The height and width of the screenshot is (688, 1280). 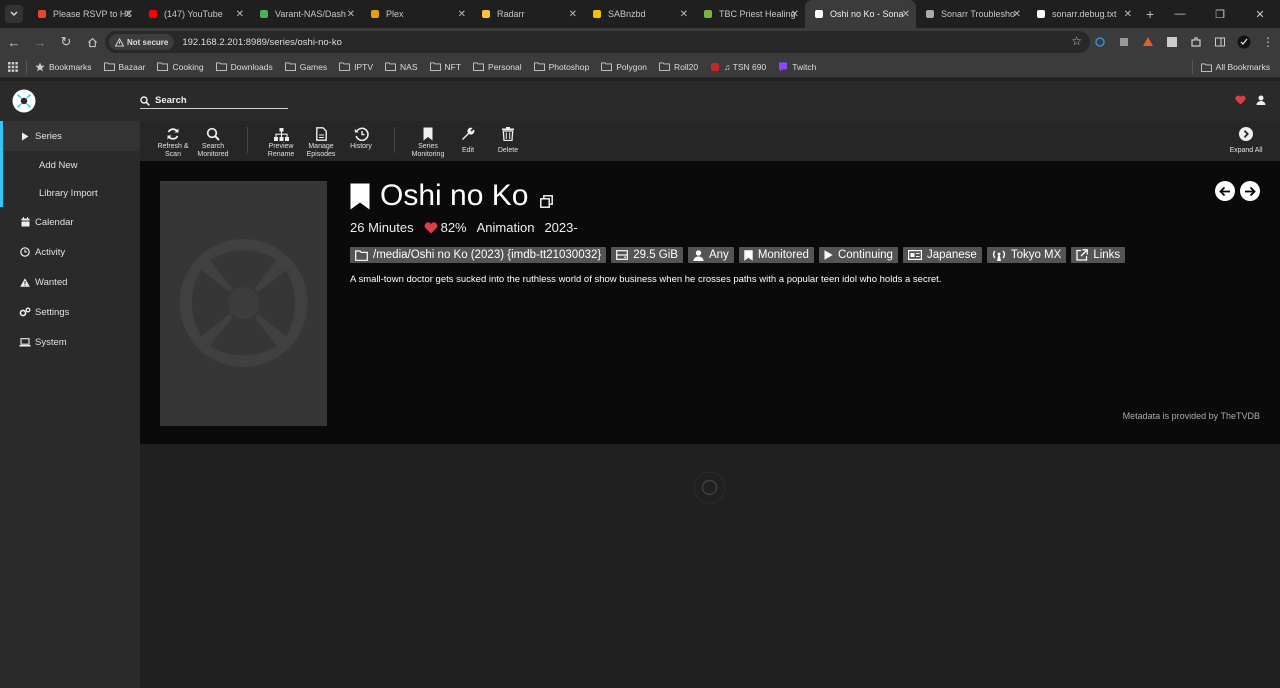 I want to click on links-tag: Links, so click(x=1098, y=255).